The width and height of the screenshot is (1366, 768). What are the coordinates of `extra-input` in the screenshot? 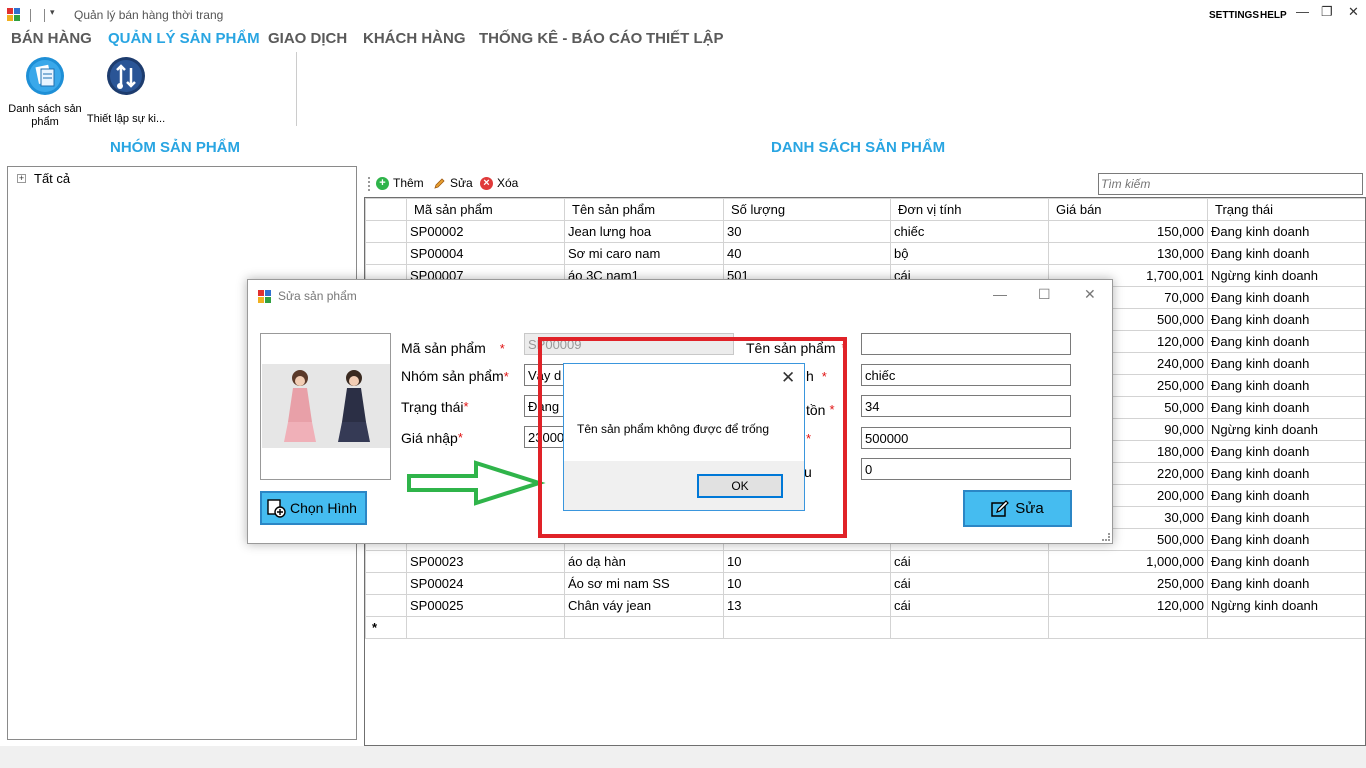 It's located at (966, 469).